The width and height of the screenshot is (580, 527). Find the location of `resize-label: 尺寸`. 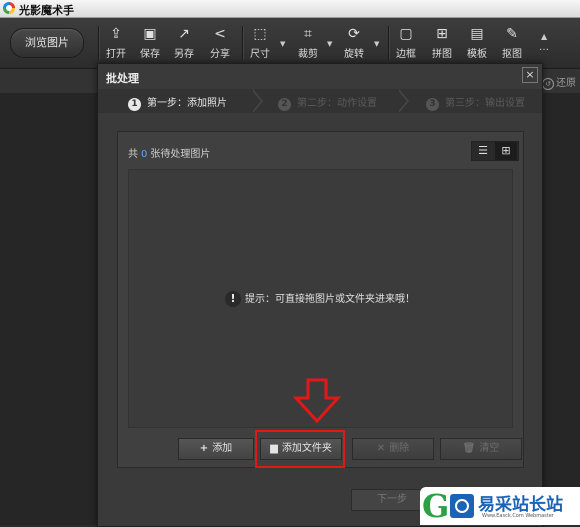

resize-label: 尺寸 is located at coordinates (260, 54).